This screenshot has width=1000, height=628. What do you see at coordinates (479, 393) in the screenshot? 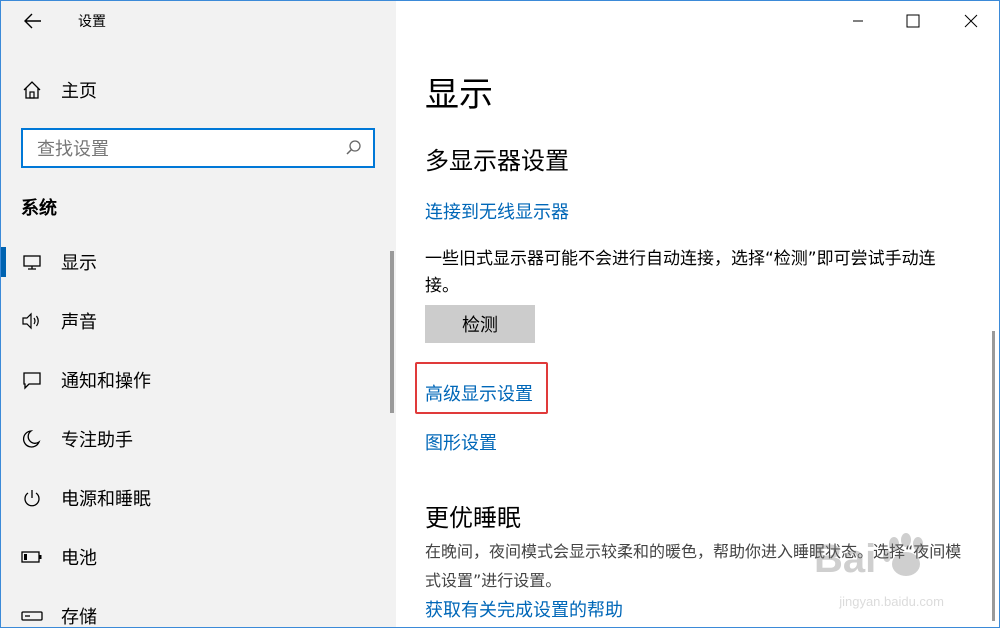
I see `advanced-display-settings-link: 高级显示设置` at bounding box center [479, 393].